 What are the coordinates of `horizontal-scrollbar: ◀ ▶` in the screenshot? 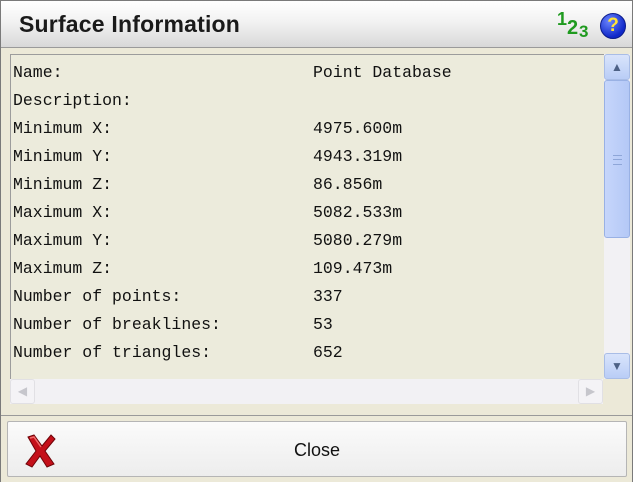 It's located at (306, 391).